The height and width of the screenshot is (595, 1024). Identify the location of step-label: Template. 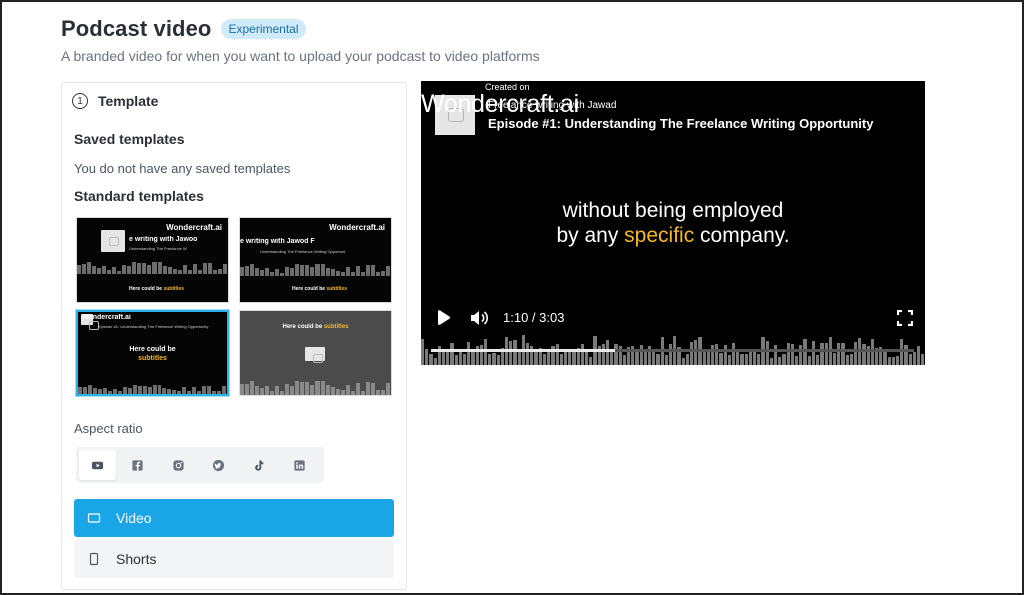
(128, 101).